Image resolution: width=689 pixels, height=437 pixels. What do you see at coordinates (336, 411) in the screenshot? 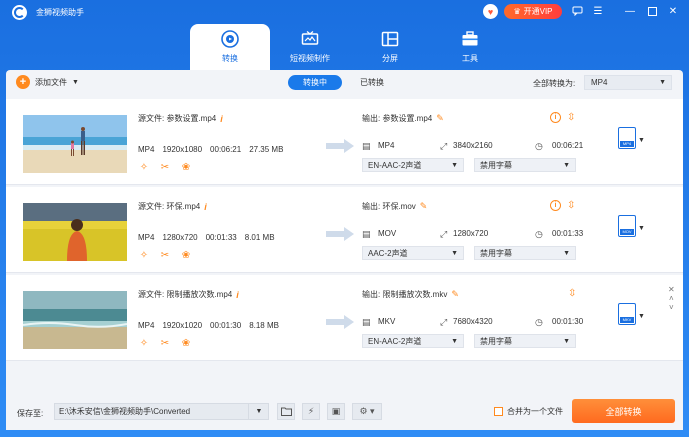
I see `gpu-icon: ▣` at bounding box center [336, 411].